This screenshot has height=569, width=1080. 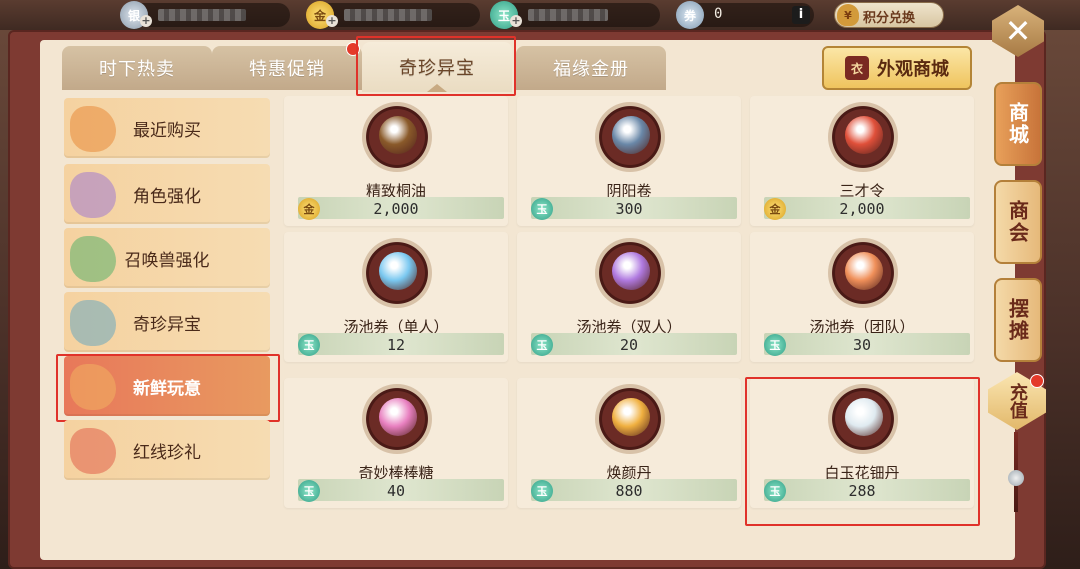 What do you see at coordinates (93, 259) in the screenshot?
I see `pet-boost-icon` at bounding box center [93, 259].